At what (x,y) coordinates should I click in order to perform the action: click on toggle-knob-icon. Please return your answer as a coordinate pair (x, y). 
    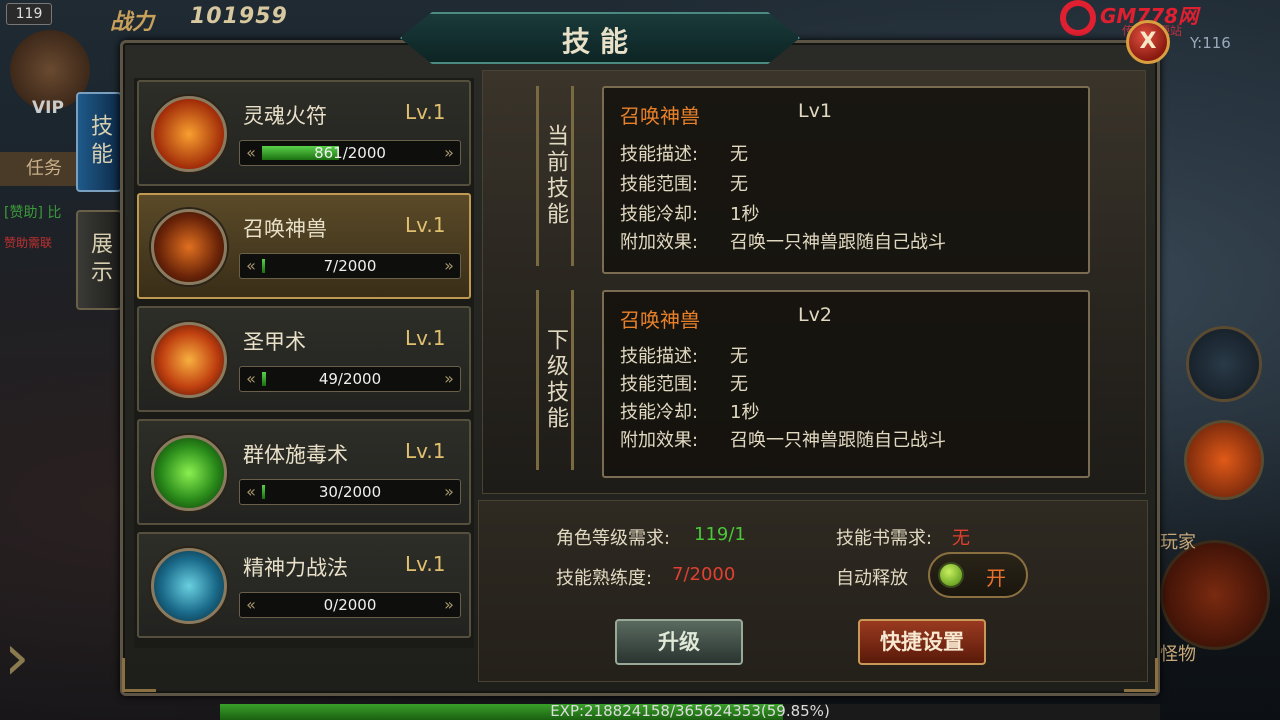
    Looking at the image, I should click on (951, 575).